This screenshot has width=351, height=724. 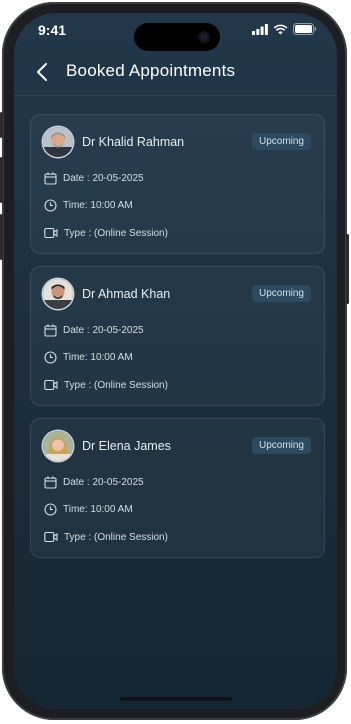 I want to click on action-button, so click(x=1, y=125).